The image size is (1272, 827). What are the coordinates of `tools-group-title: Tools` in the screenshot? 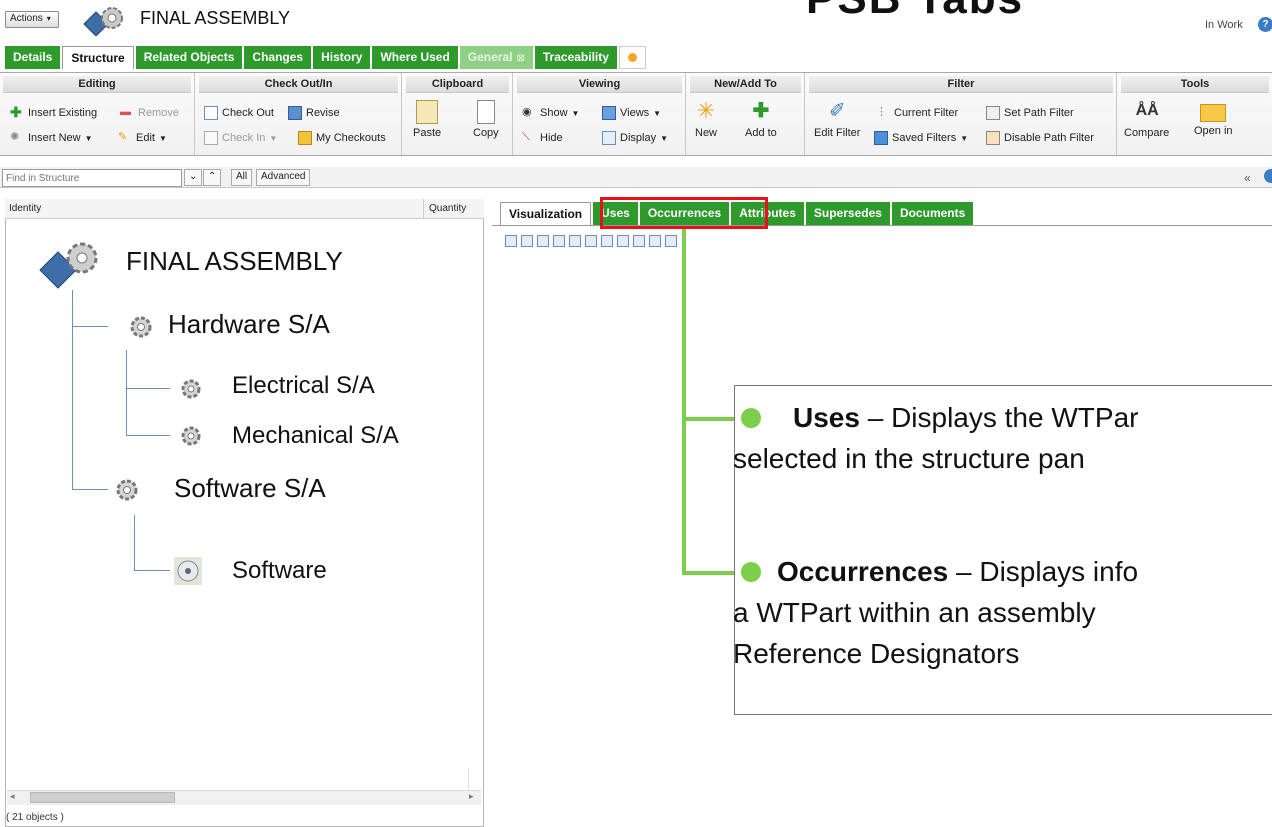 It's located at (1195, 84).